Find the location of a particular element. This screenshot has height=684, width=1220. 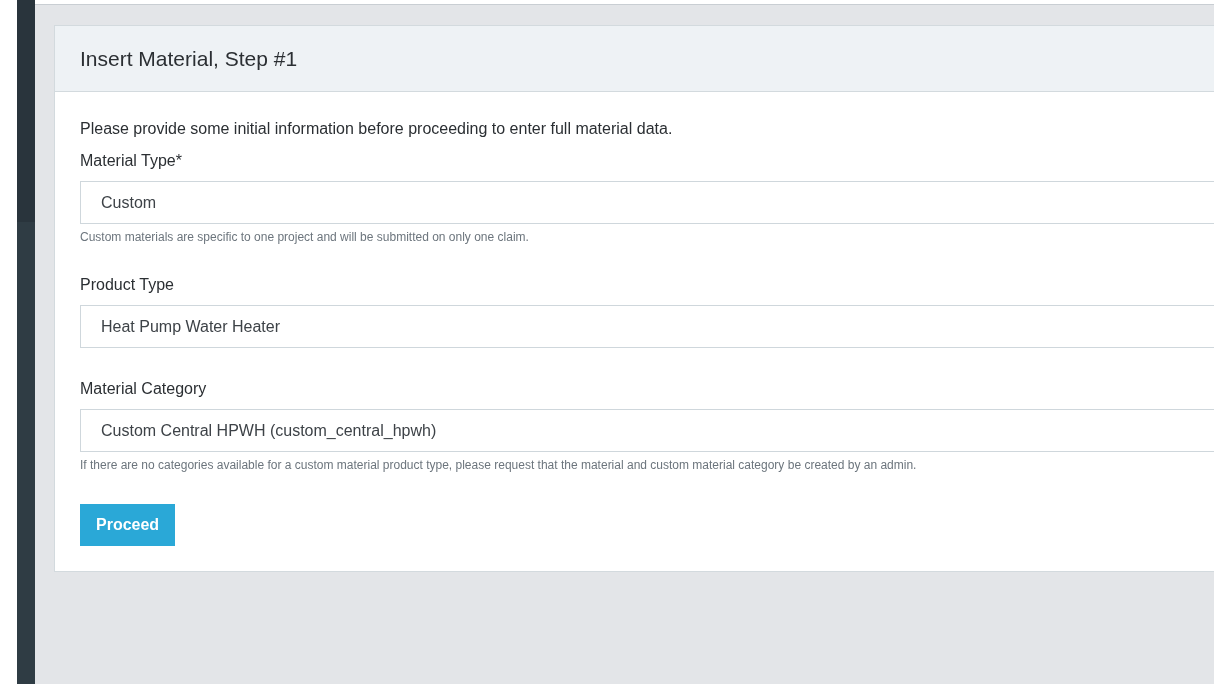

field-label: Product Type is located at coordinates (127, 285).